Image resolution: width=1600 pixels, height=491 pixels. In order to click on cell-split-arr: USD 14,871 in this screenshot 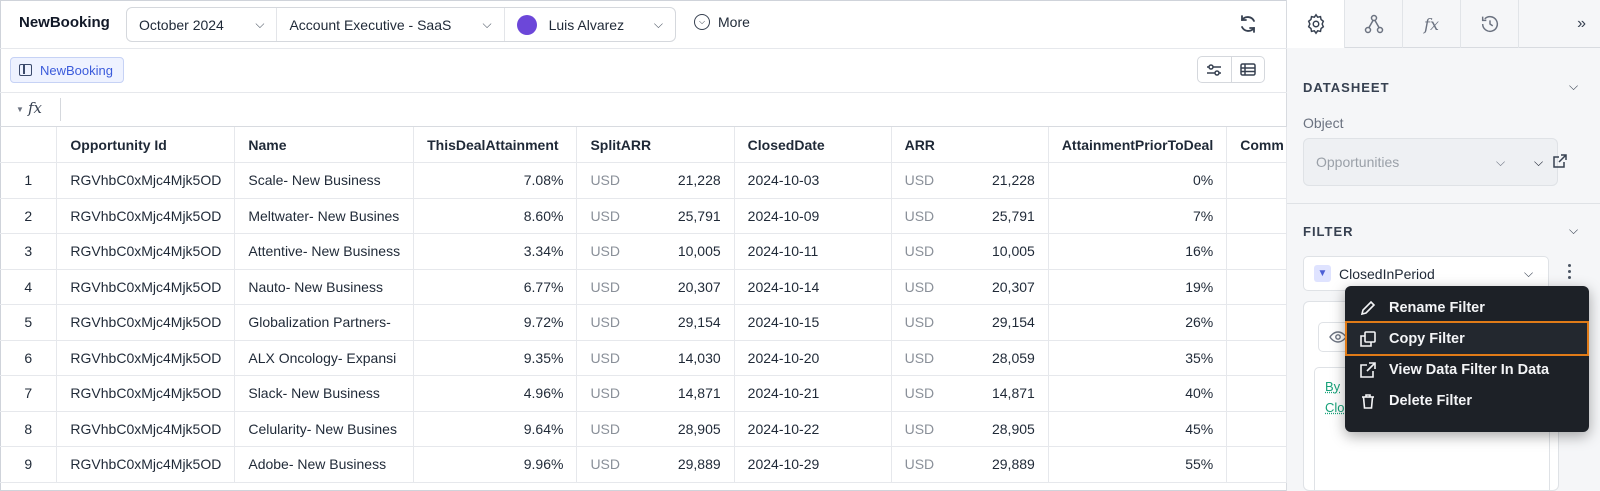, I will do `click(655, 394)`.